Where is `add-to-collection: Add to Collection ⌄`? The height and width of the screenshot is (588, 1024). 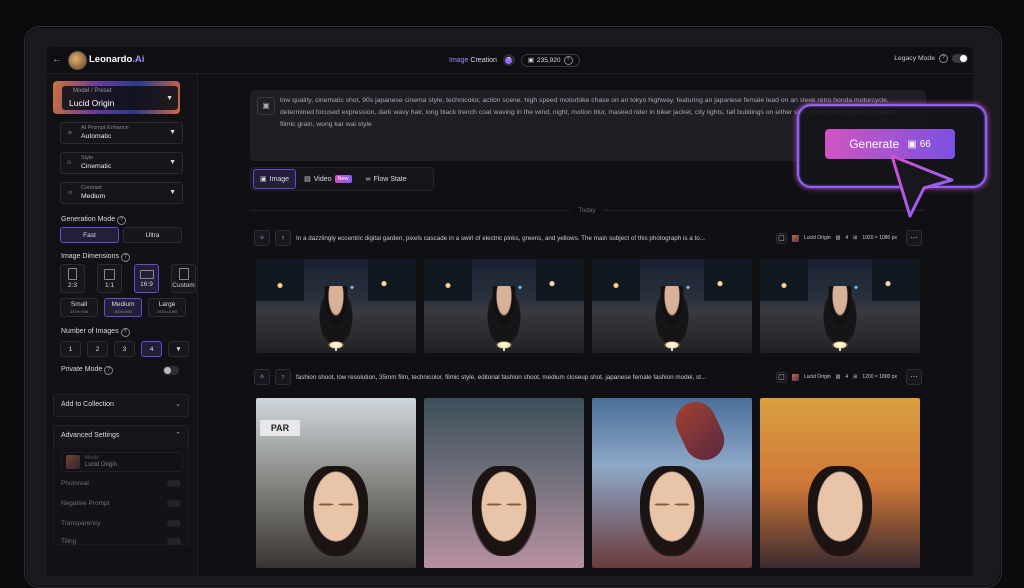
add-to-collection: Add to Collection ⌄ is located at coordinates (121, 405).